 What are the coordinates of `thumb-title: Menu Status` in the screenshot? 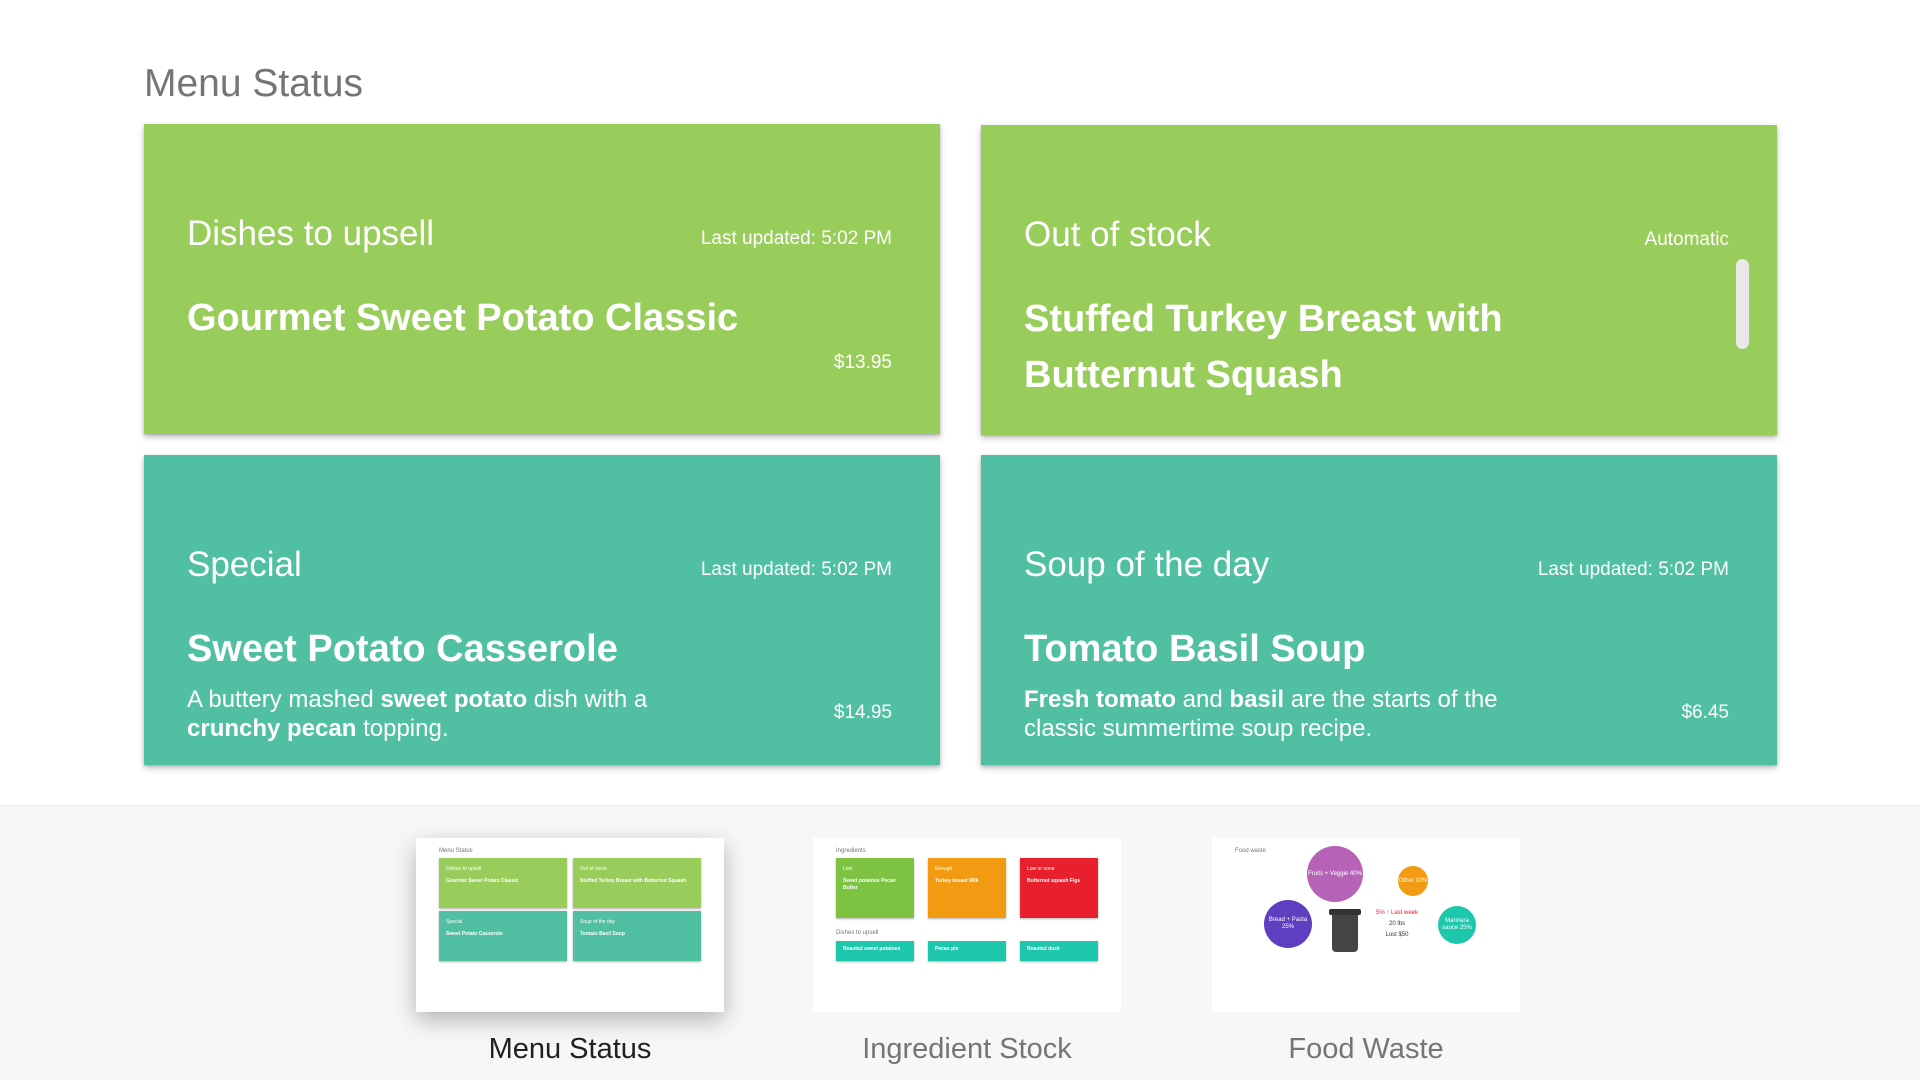 It's located at (456, 851).